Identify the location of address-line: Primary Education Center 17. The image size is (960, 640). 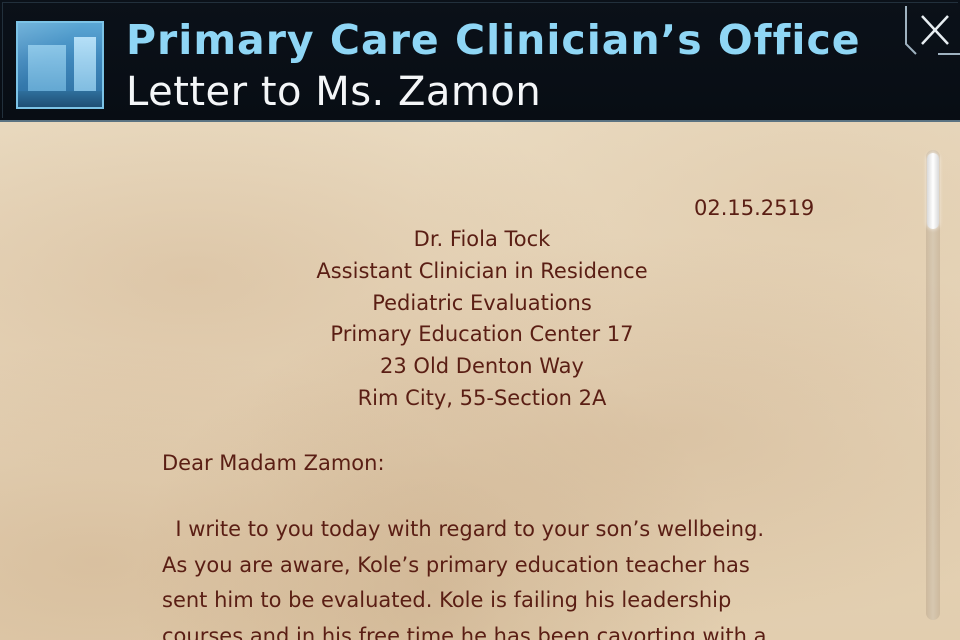
(482, 334).